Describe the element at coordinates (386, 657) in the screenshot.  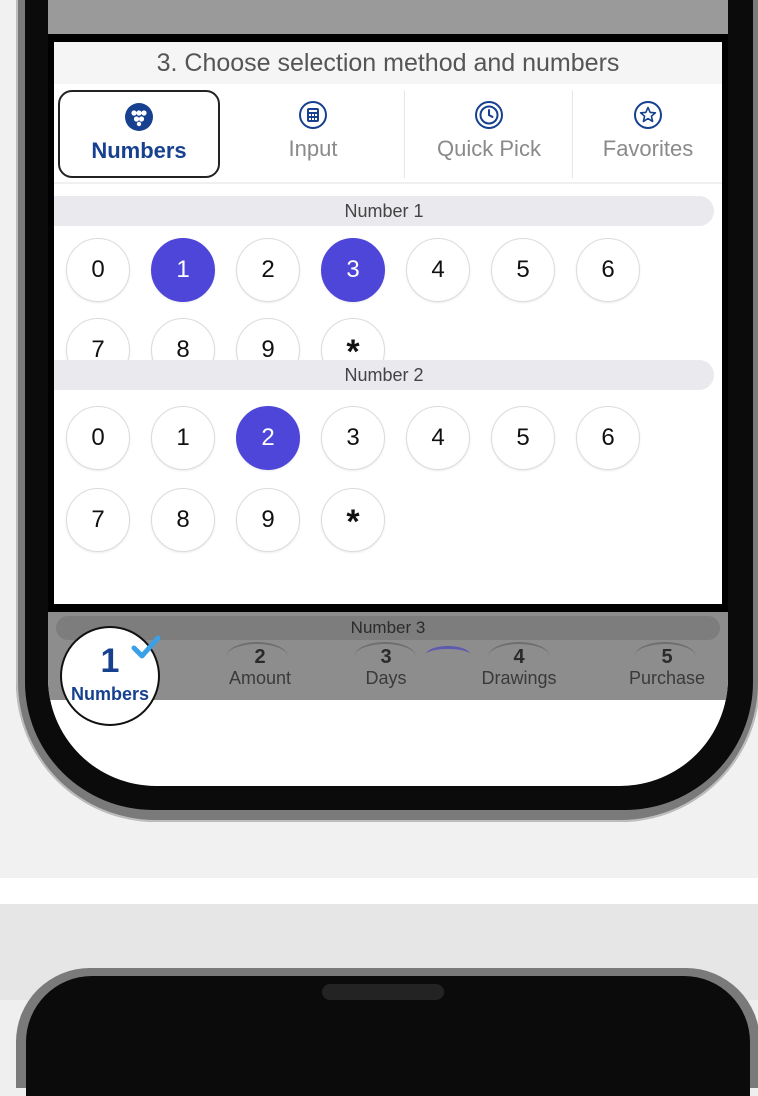
I see `step-days-number: 3` at that location.